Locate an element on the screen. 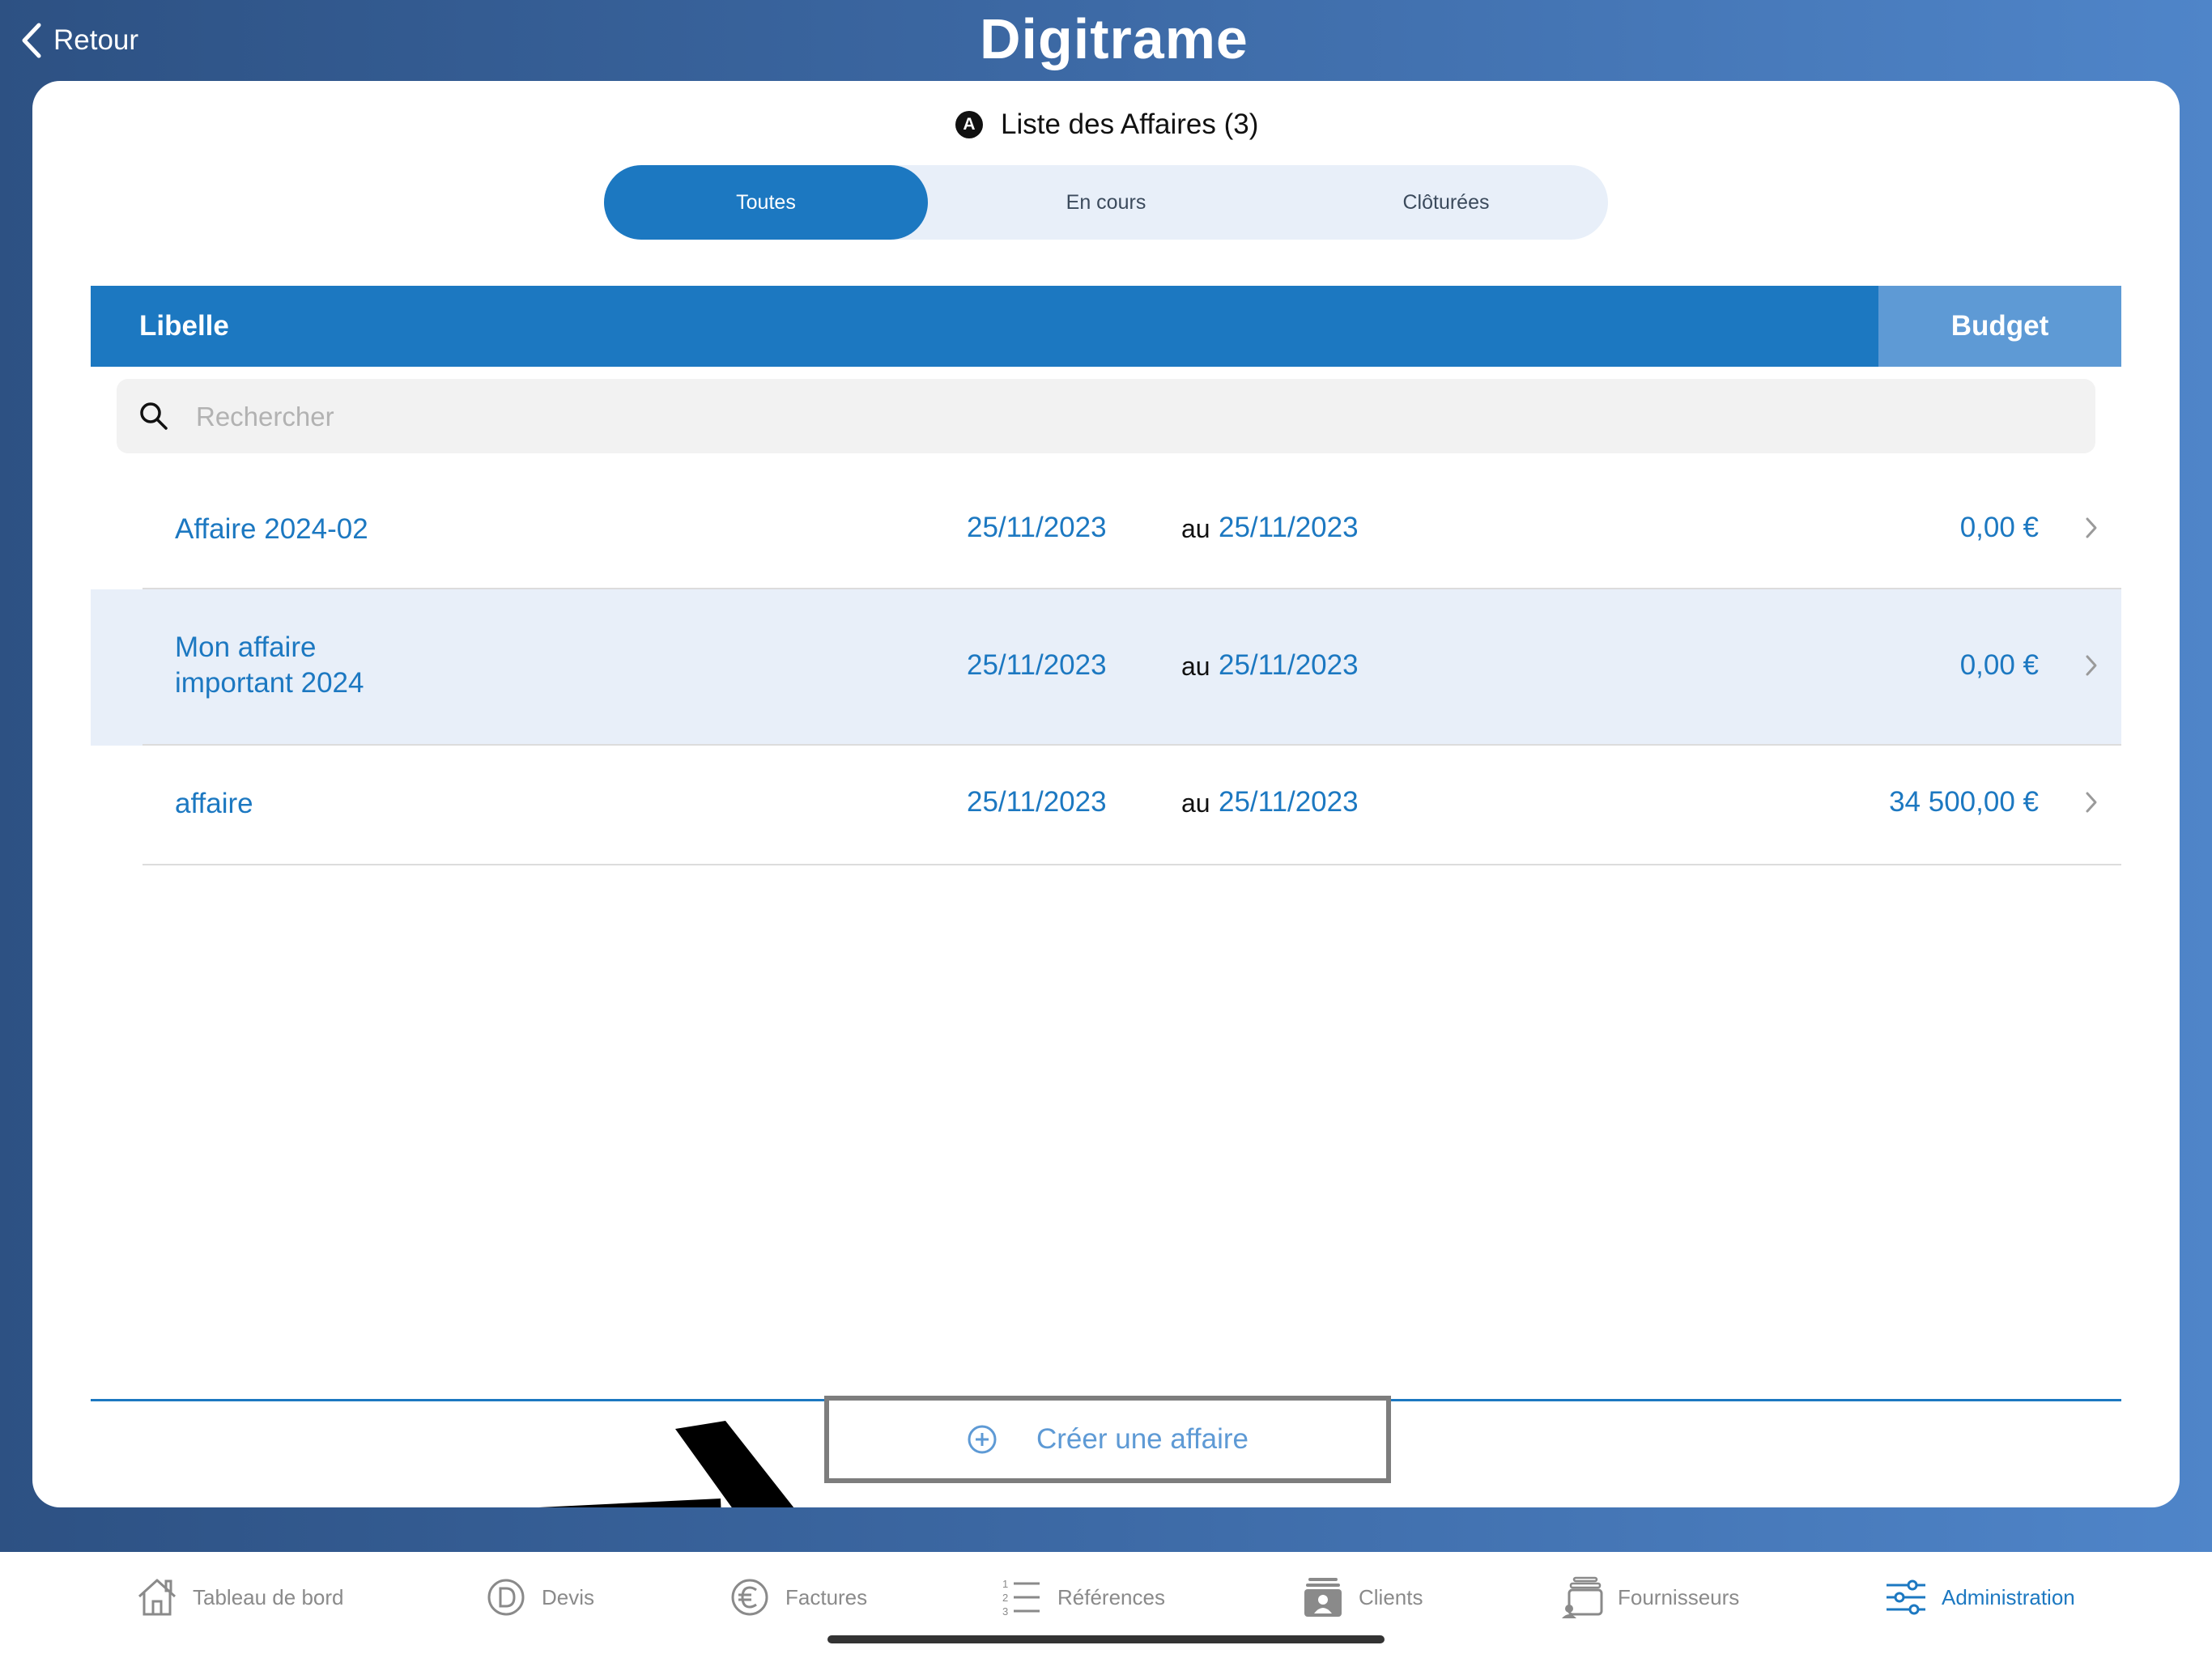 The image size is (2212, 1658). numbered-list-icon: 1 23 is located at coordinates (1021, 1598).